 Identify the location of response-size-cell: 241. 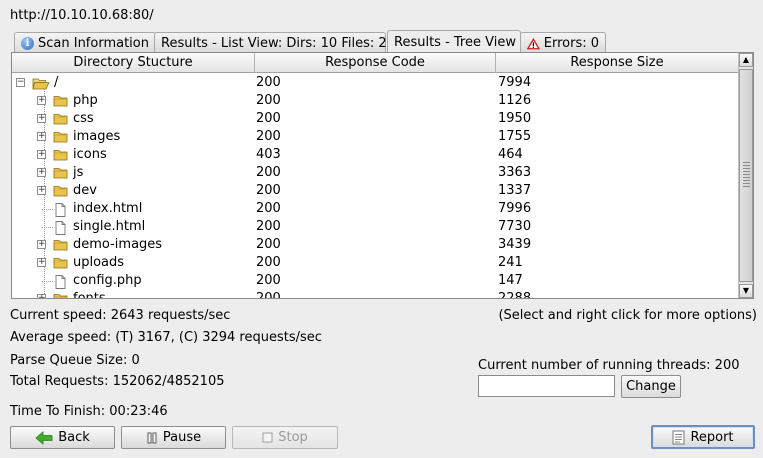
(510, 262).